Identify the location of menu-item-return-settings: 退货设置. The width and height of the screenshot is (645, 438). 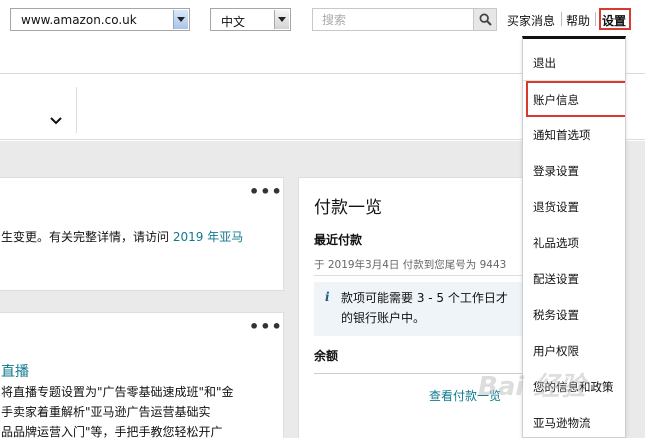
(574, 206).